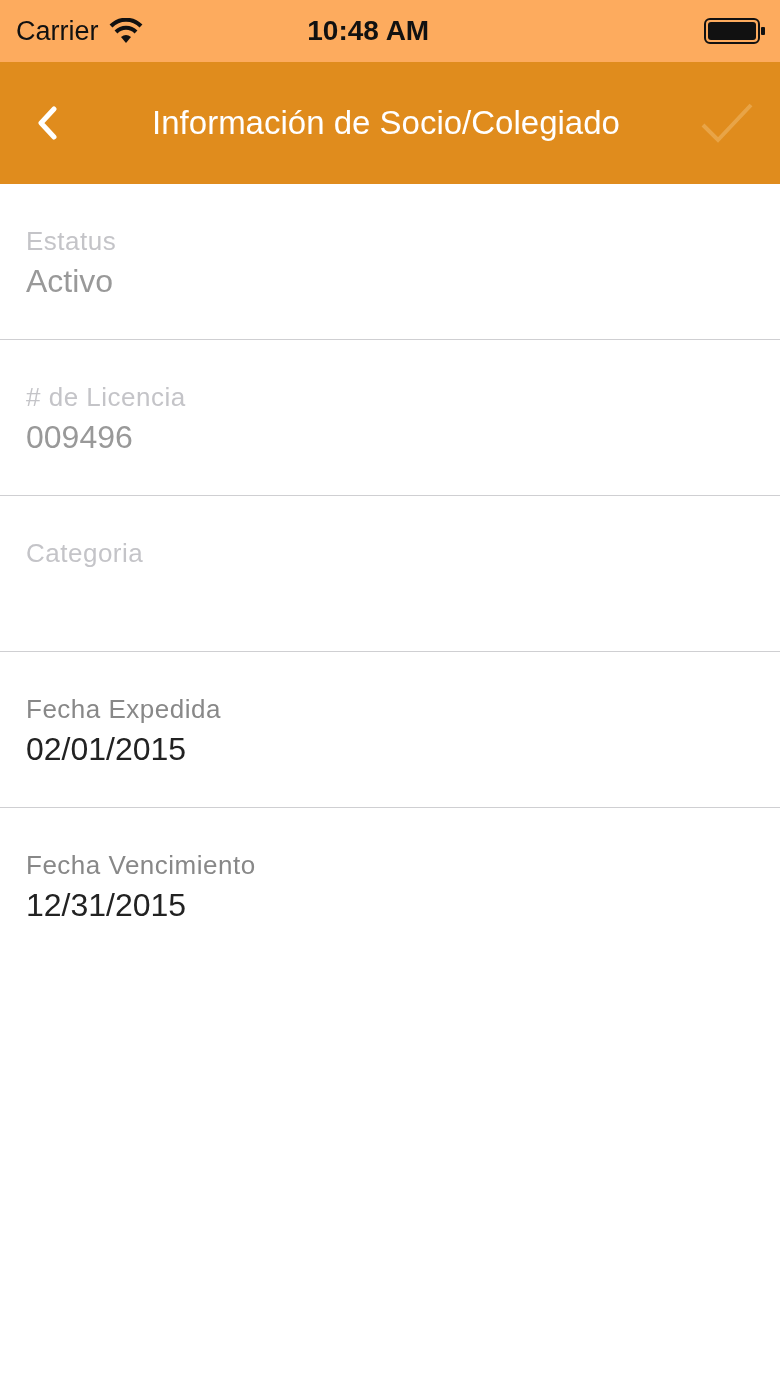 This screenshot has height=1387, width=780. What do you see at coordinates (386, 123) in the screenshot?
I see `screen-title: Información de Socio/Colegiado` at bounding box center [386, 123].